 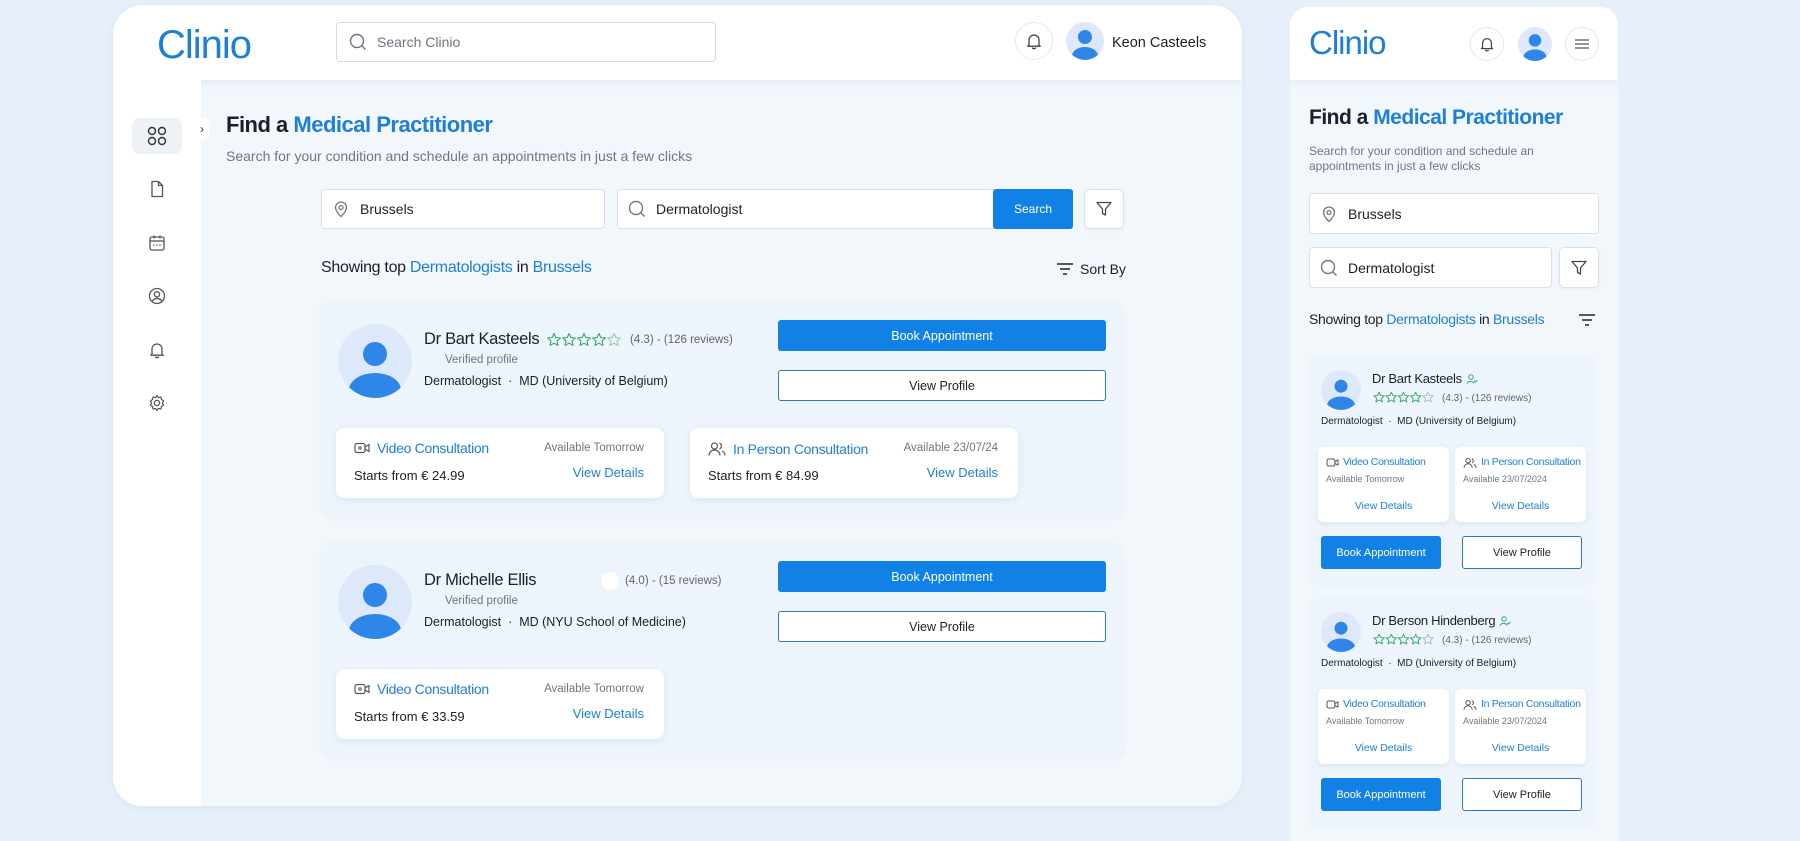 What do you see at coordinates (157, 136) in the screenshot?
I see `sidebar-item-dashboard` at bounding box center [157, 136].